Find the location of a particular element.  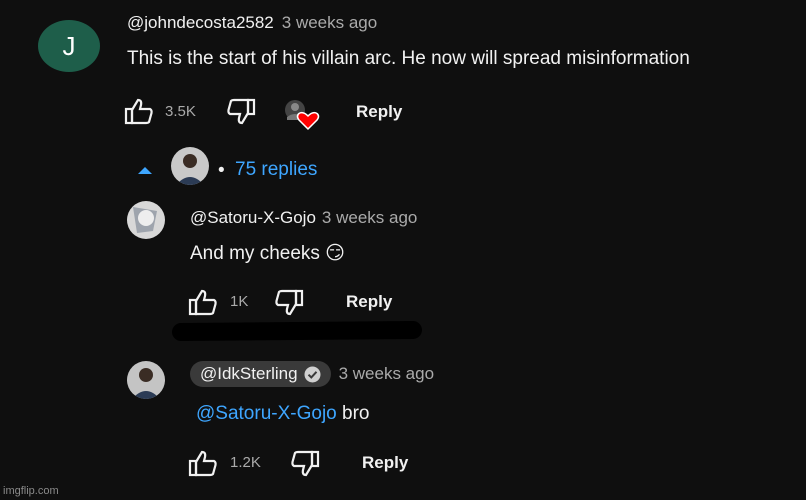

reply-text: And my cheeks 😏 is located at coordinates (267, 253).